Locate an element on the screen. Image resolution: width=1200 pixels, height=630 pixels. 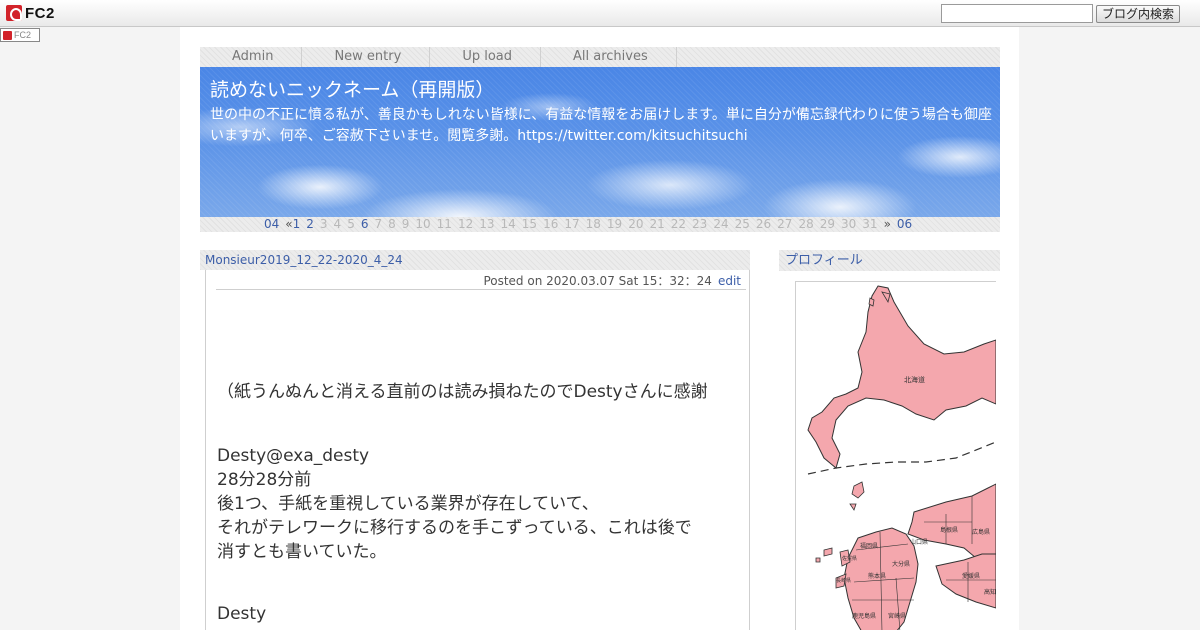
entry-line: 後1つ、手紙を重視している業界が存在していて、 is located at coordinates (408, 504).